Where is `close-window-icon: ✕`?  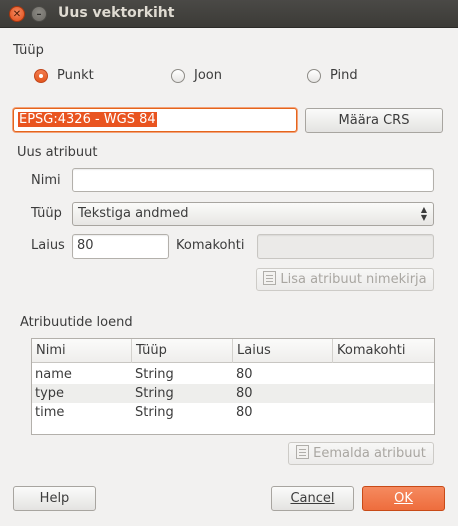 close-window-icon: ✕ is located at coordinates (17, 14).